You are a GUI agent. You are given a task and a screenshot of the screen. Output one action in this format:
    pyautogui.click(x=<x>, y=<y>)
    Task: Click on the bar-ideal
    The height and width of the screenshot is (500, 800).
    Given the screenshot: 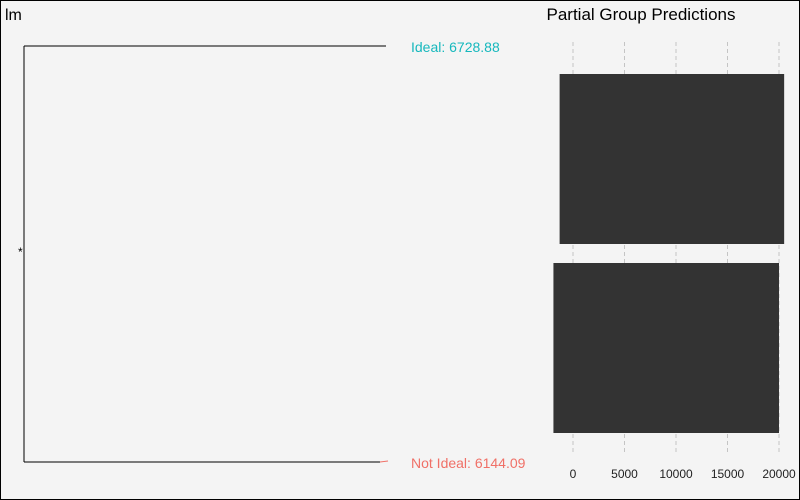 What is the action you would take?
    pyautogui.click(x=672, y=159)
    